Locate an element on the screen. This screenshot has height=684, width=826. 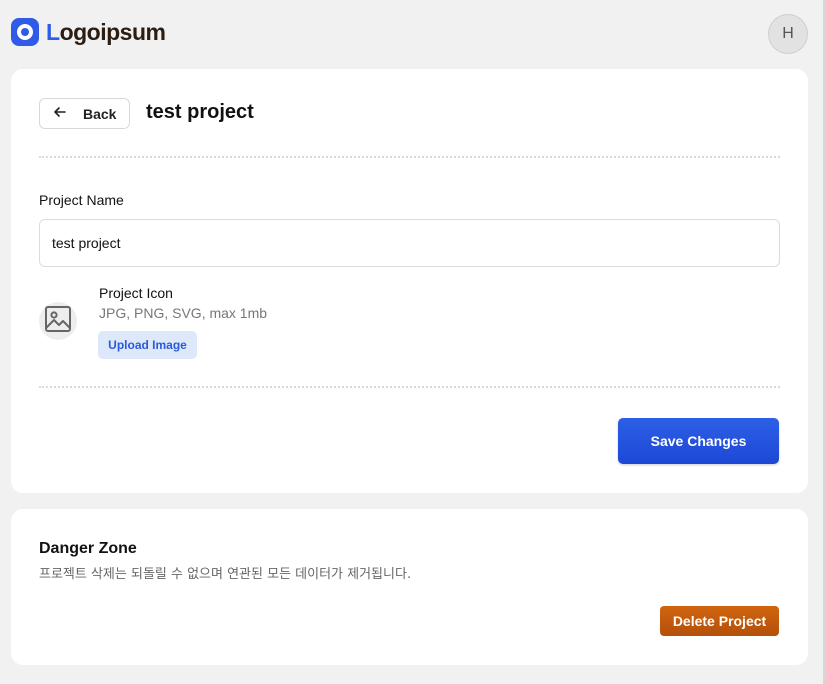
back-button: Back is located at coordinates (84, 113).